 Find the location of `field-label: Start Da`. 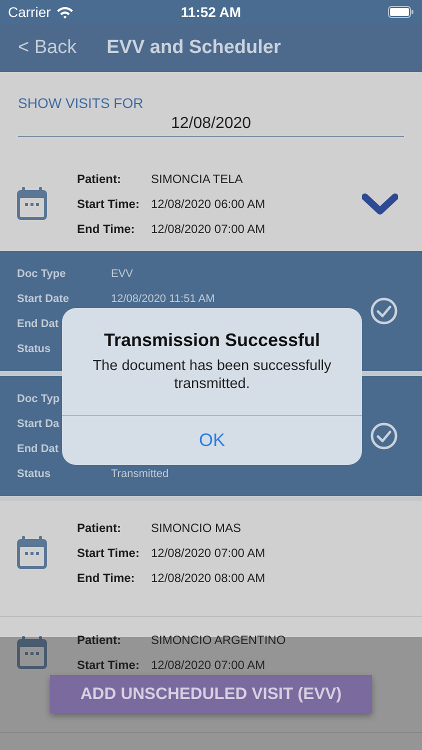

field-label: Start Da is located at coordinates (38, 424).